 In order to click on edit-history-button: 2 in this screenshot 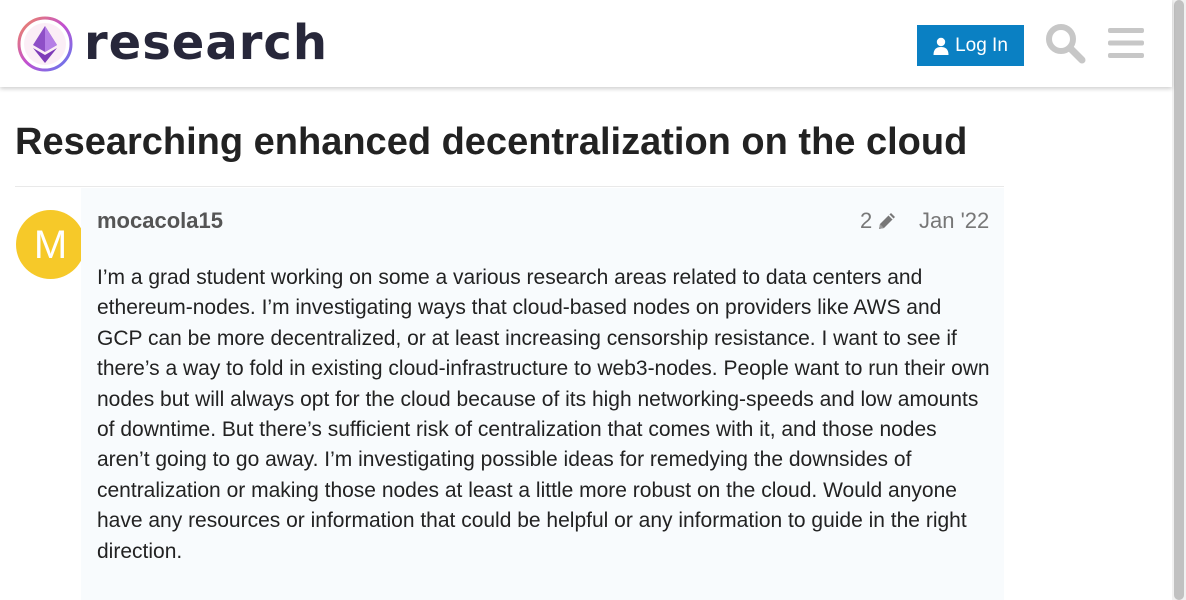, I will do `click(879, 221)`.